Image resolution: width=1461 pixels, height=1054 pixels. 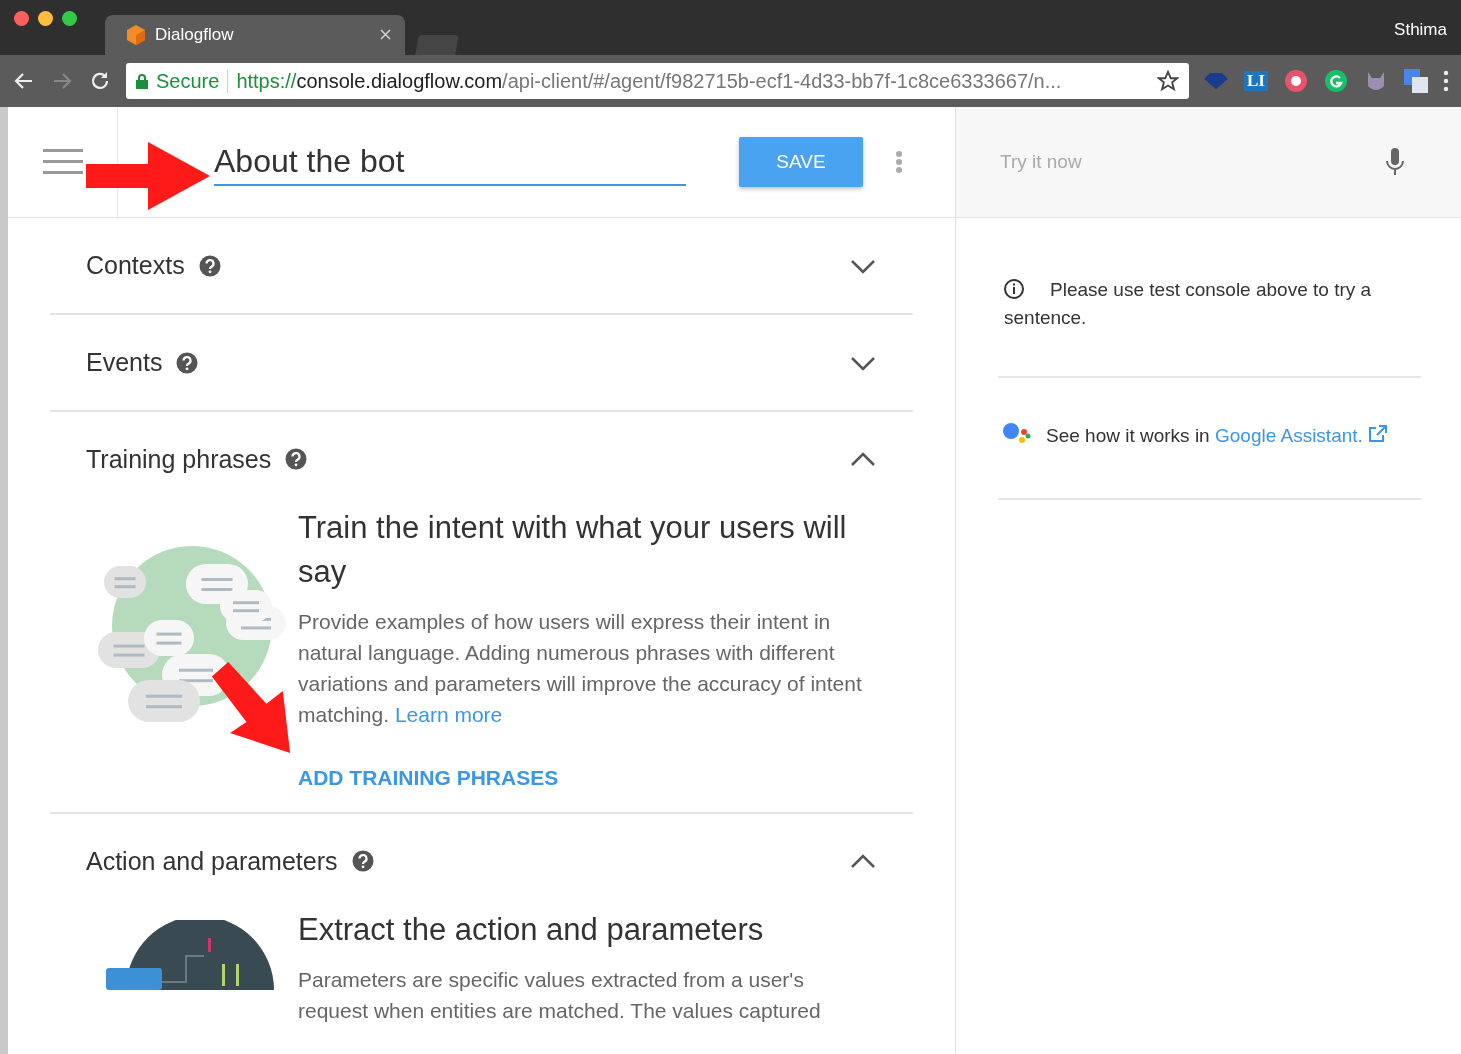 I want to click on section-heading: Extract the action and parameters, so click(x=531, y=930).